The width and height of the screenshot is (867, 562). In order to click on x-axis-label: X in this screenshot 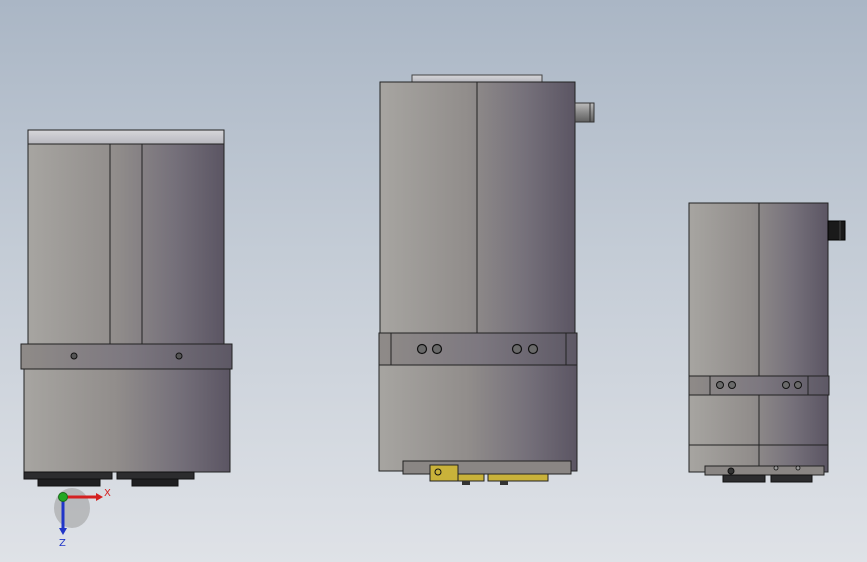, I will do `click(107, 493)`.